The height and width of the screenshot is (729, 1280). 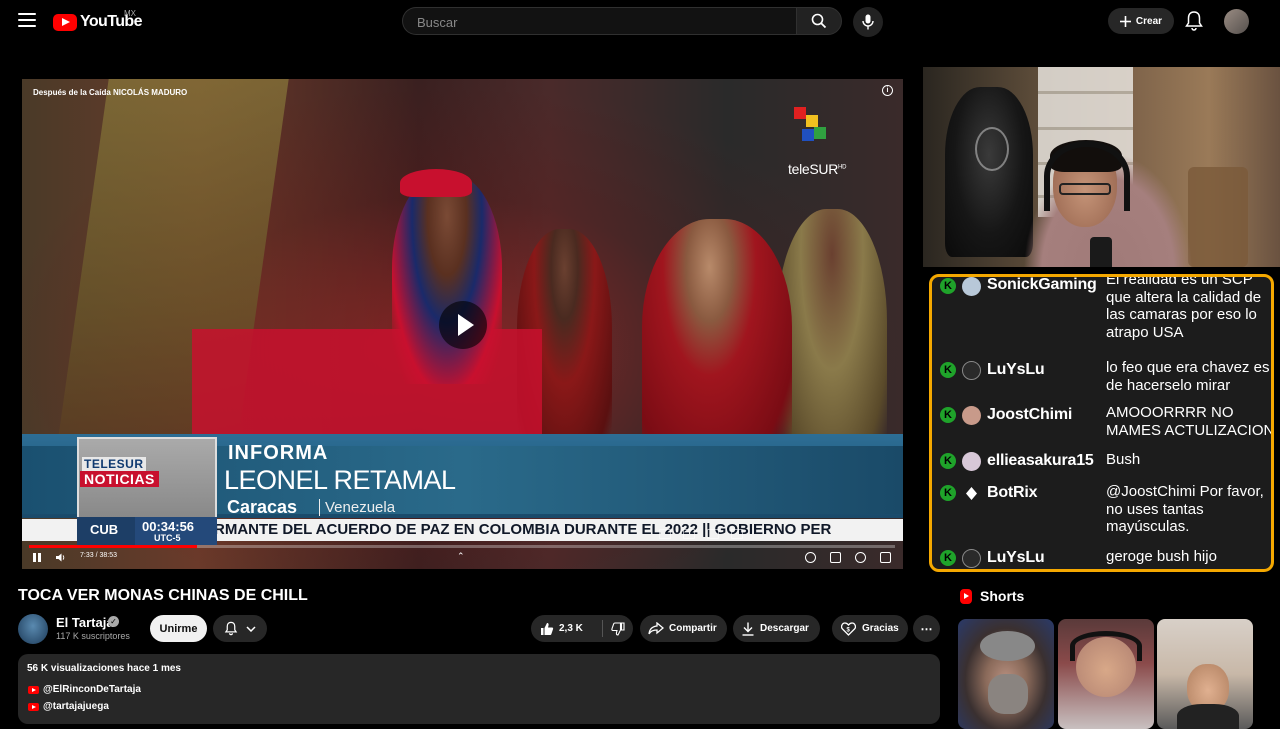 What do you see at coordinates (27, 20) in the screenshot?
I see `menu-icon` at bounding box center [27, 20].